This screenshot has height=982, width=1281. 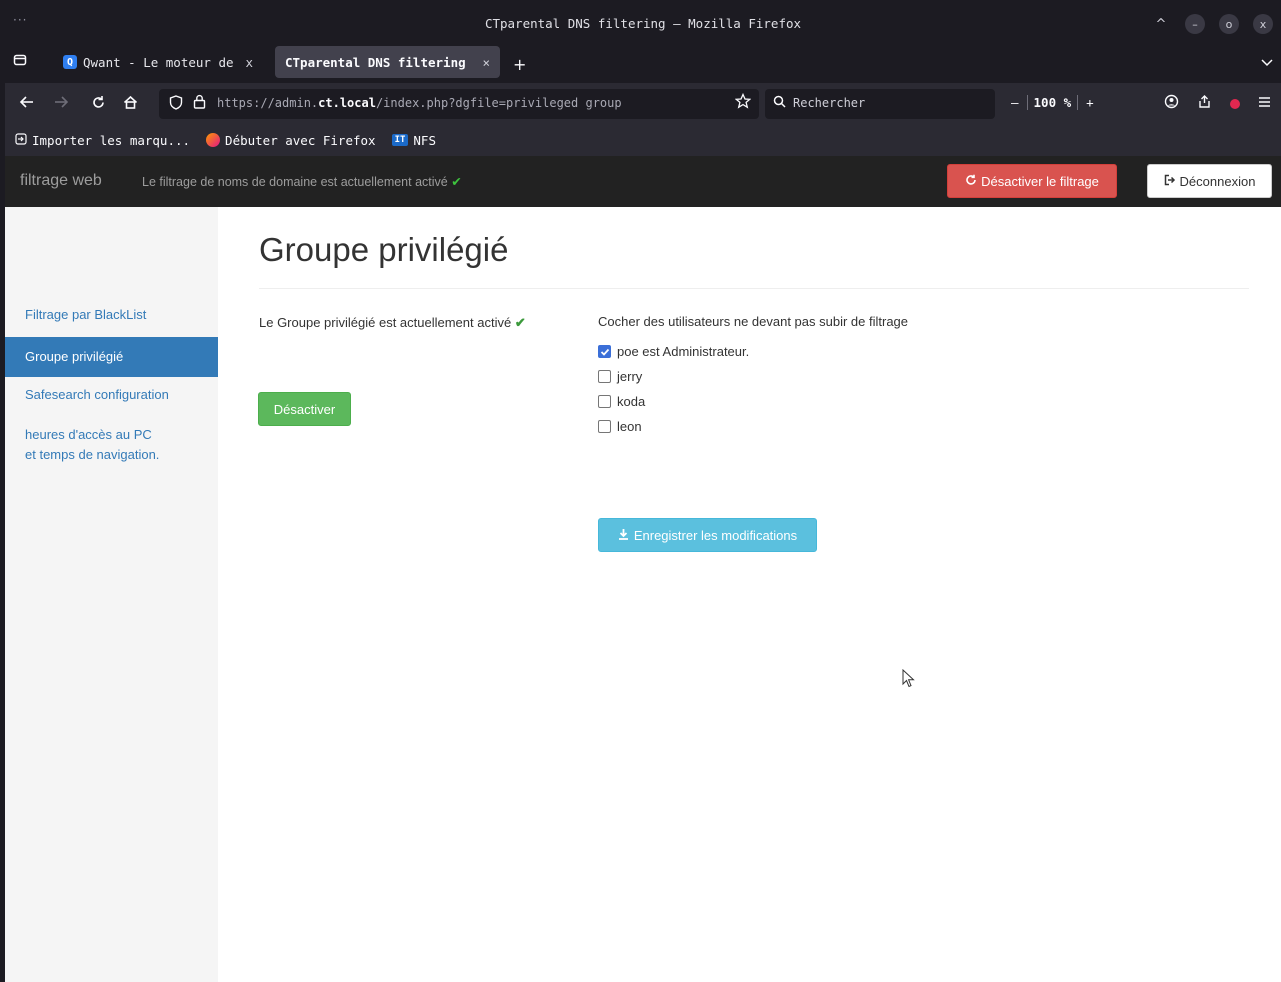 What do you see at coordinates (604, 426) in the screenshot?
I see `user-checkbox-leon` at bounding box center [604, 426].